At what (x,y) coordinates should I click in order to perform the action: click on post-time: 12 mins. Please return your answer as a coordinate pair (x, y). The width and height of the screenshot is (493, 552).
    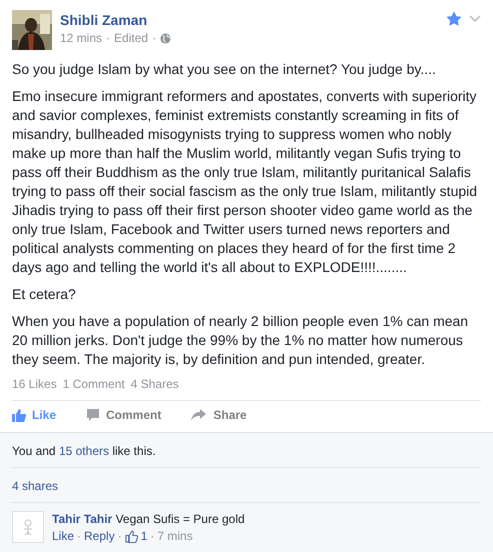
    Looking at the image, I should click on (81, 38).